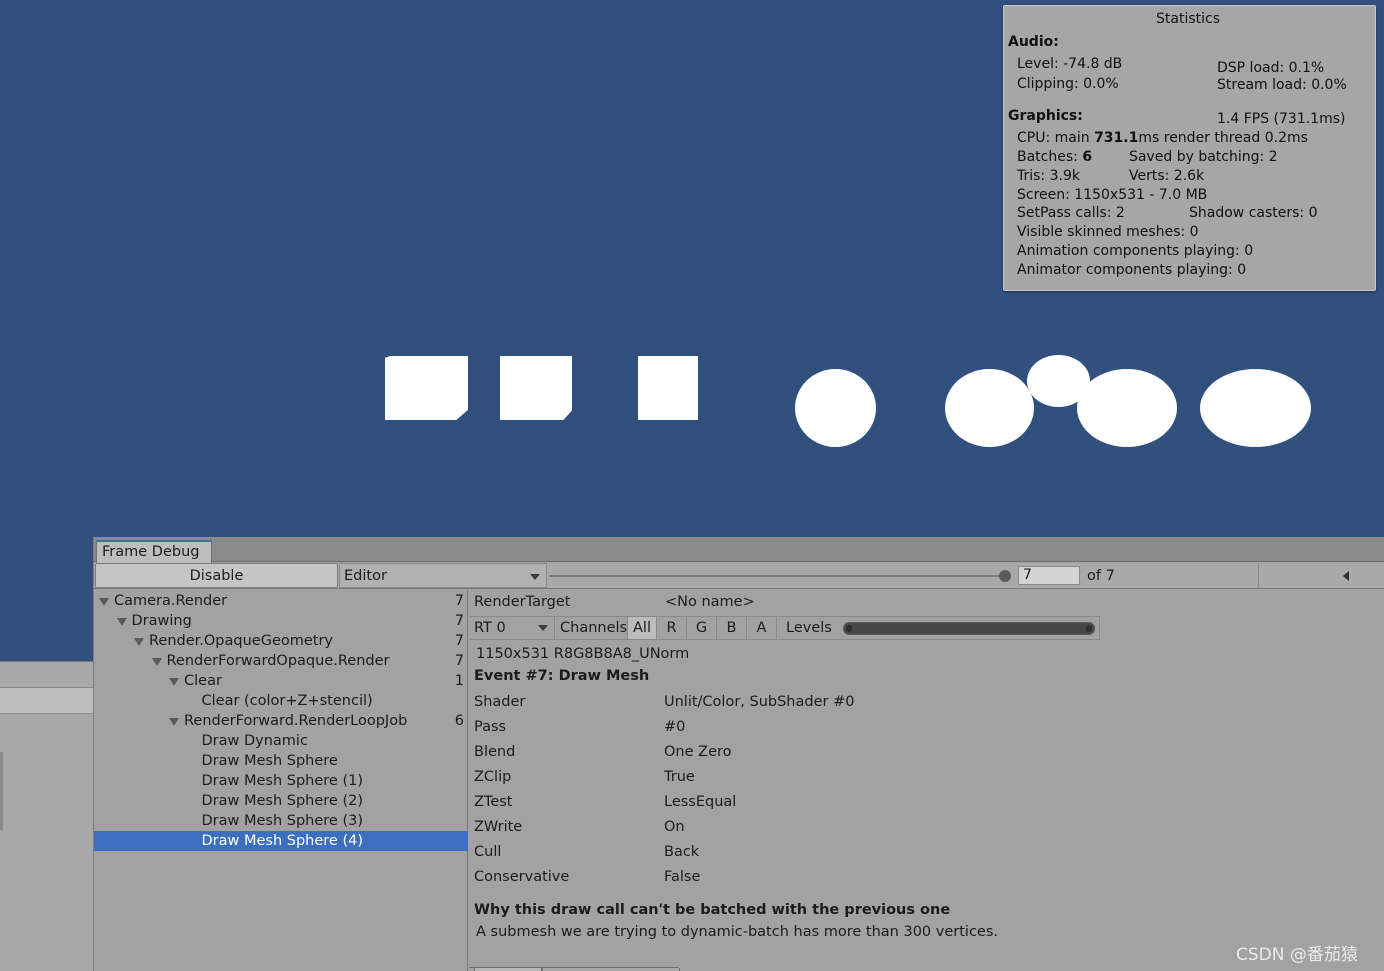  I want to click on tree-row-label: Draw Mesh Sphere (4), so click(282, 841).